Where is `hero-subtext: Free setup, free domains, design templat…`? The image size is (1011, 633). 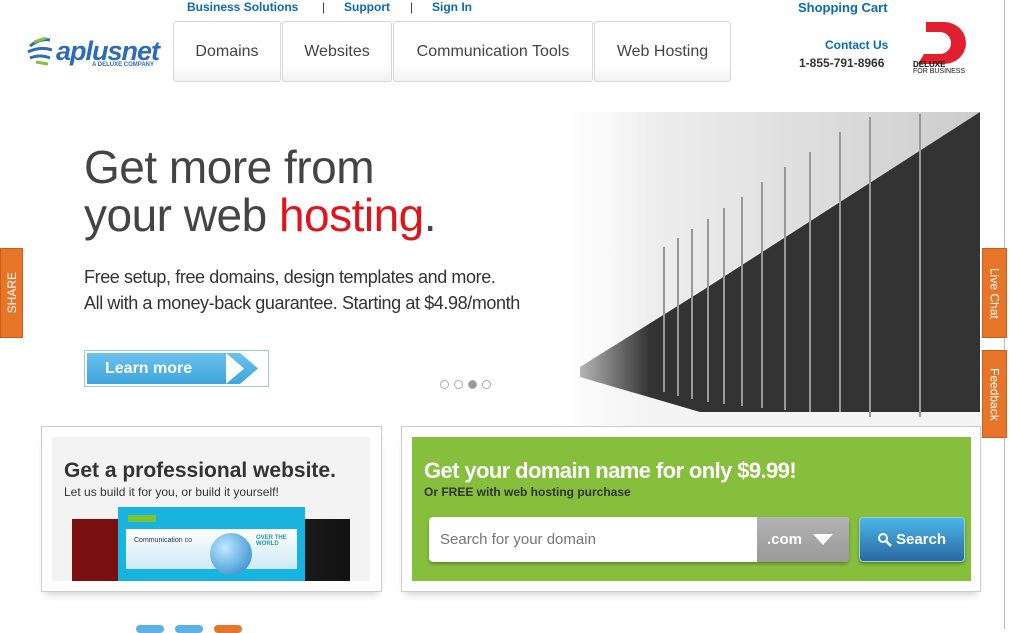 hero-subtext: Free setup, free domains, design templat… is located at coordinates (302, 290).